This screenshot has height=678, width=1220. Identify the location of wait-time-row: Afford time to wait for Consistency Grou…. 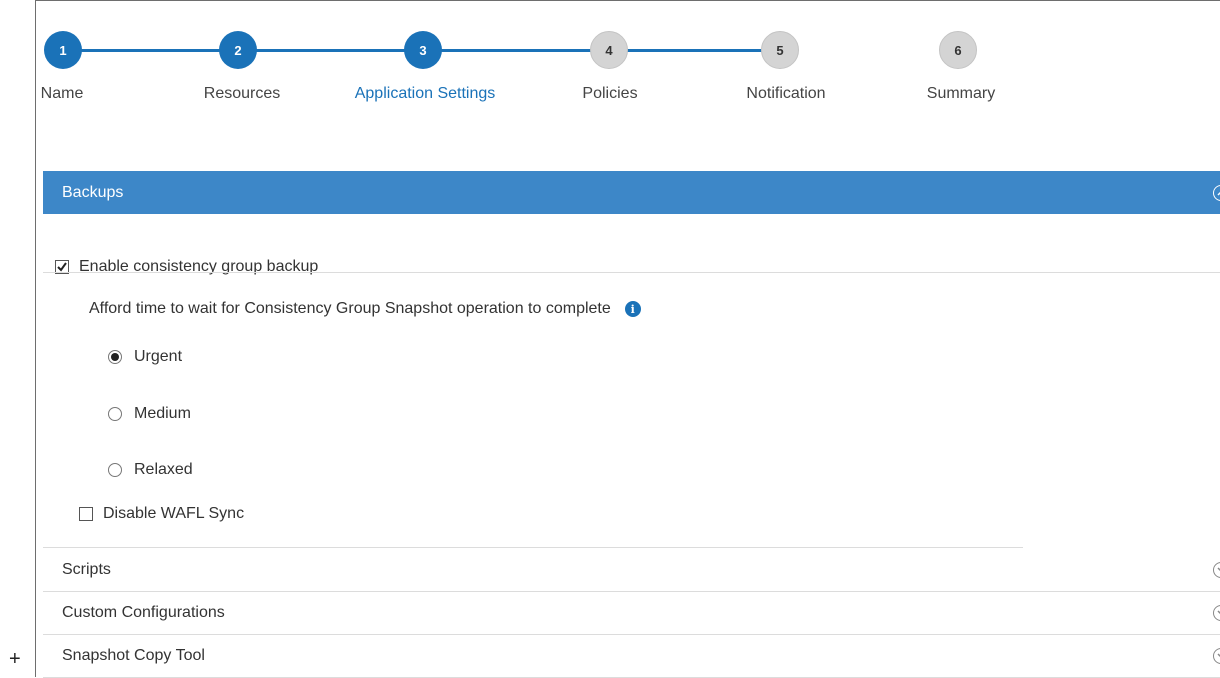
(365, 309).